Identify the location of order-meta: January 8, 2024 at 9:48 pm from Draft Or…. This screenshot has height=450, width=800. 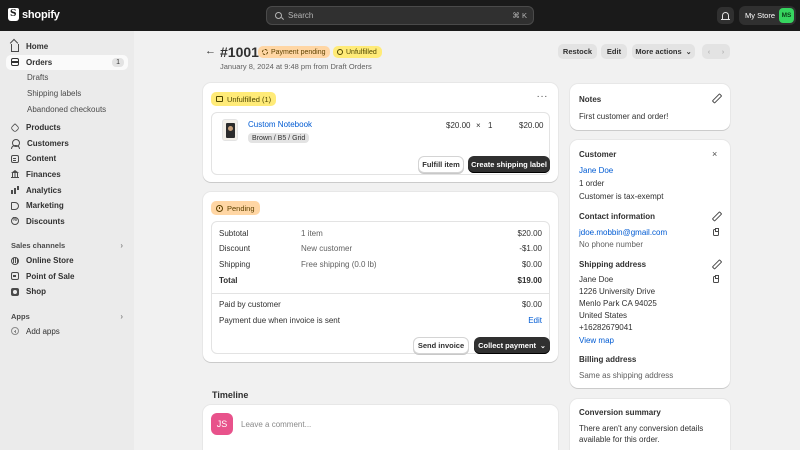
(296, 66).